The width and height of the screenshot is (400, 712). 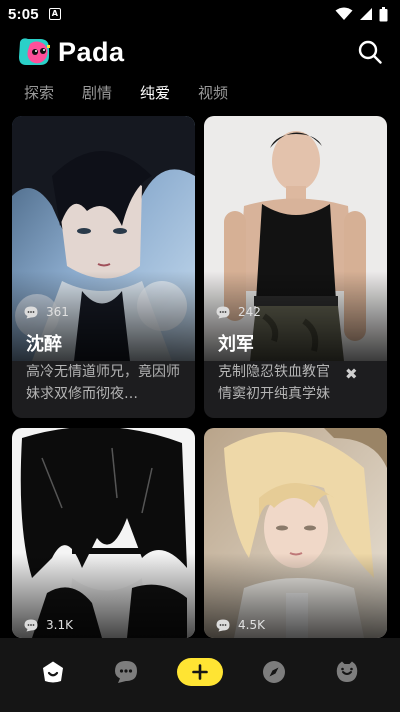 I want to click on character-card: 3.1K, so click(x=103, y=533).